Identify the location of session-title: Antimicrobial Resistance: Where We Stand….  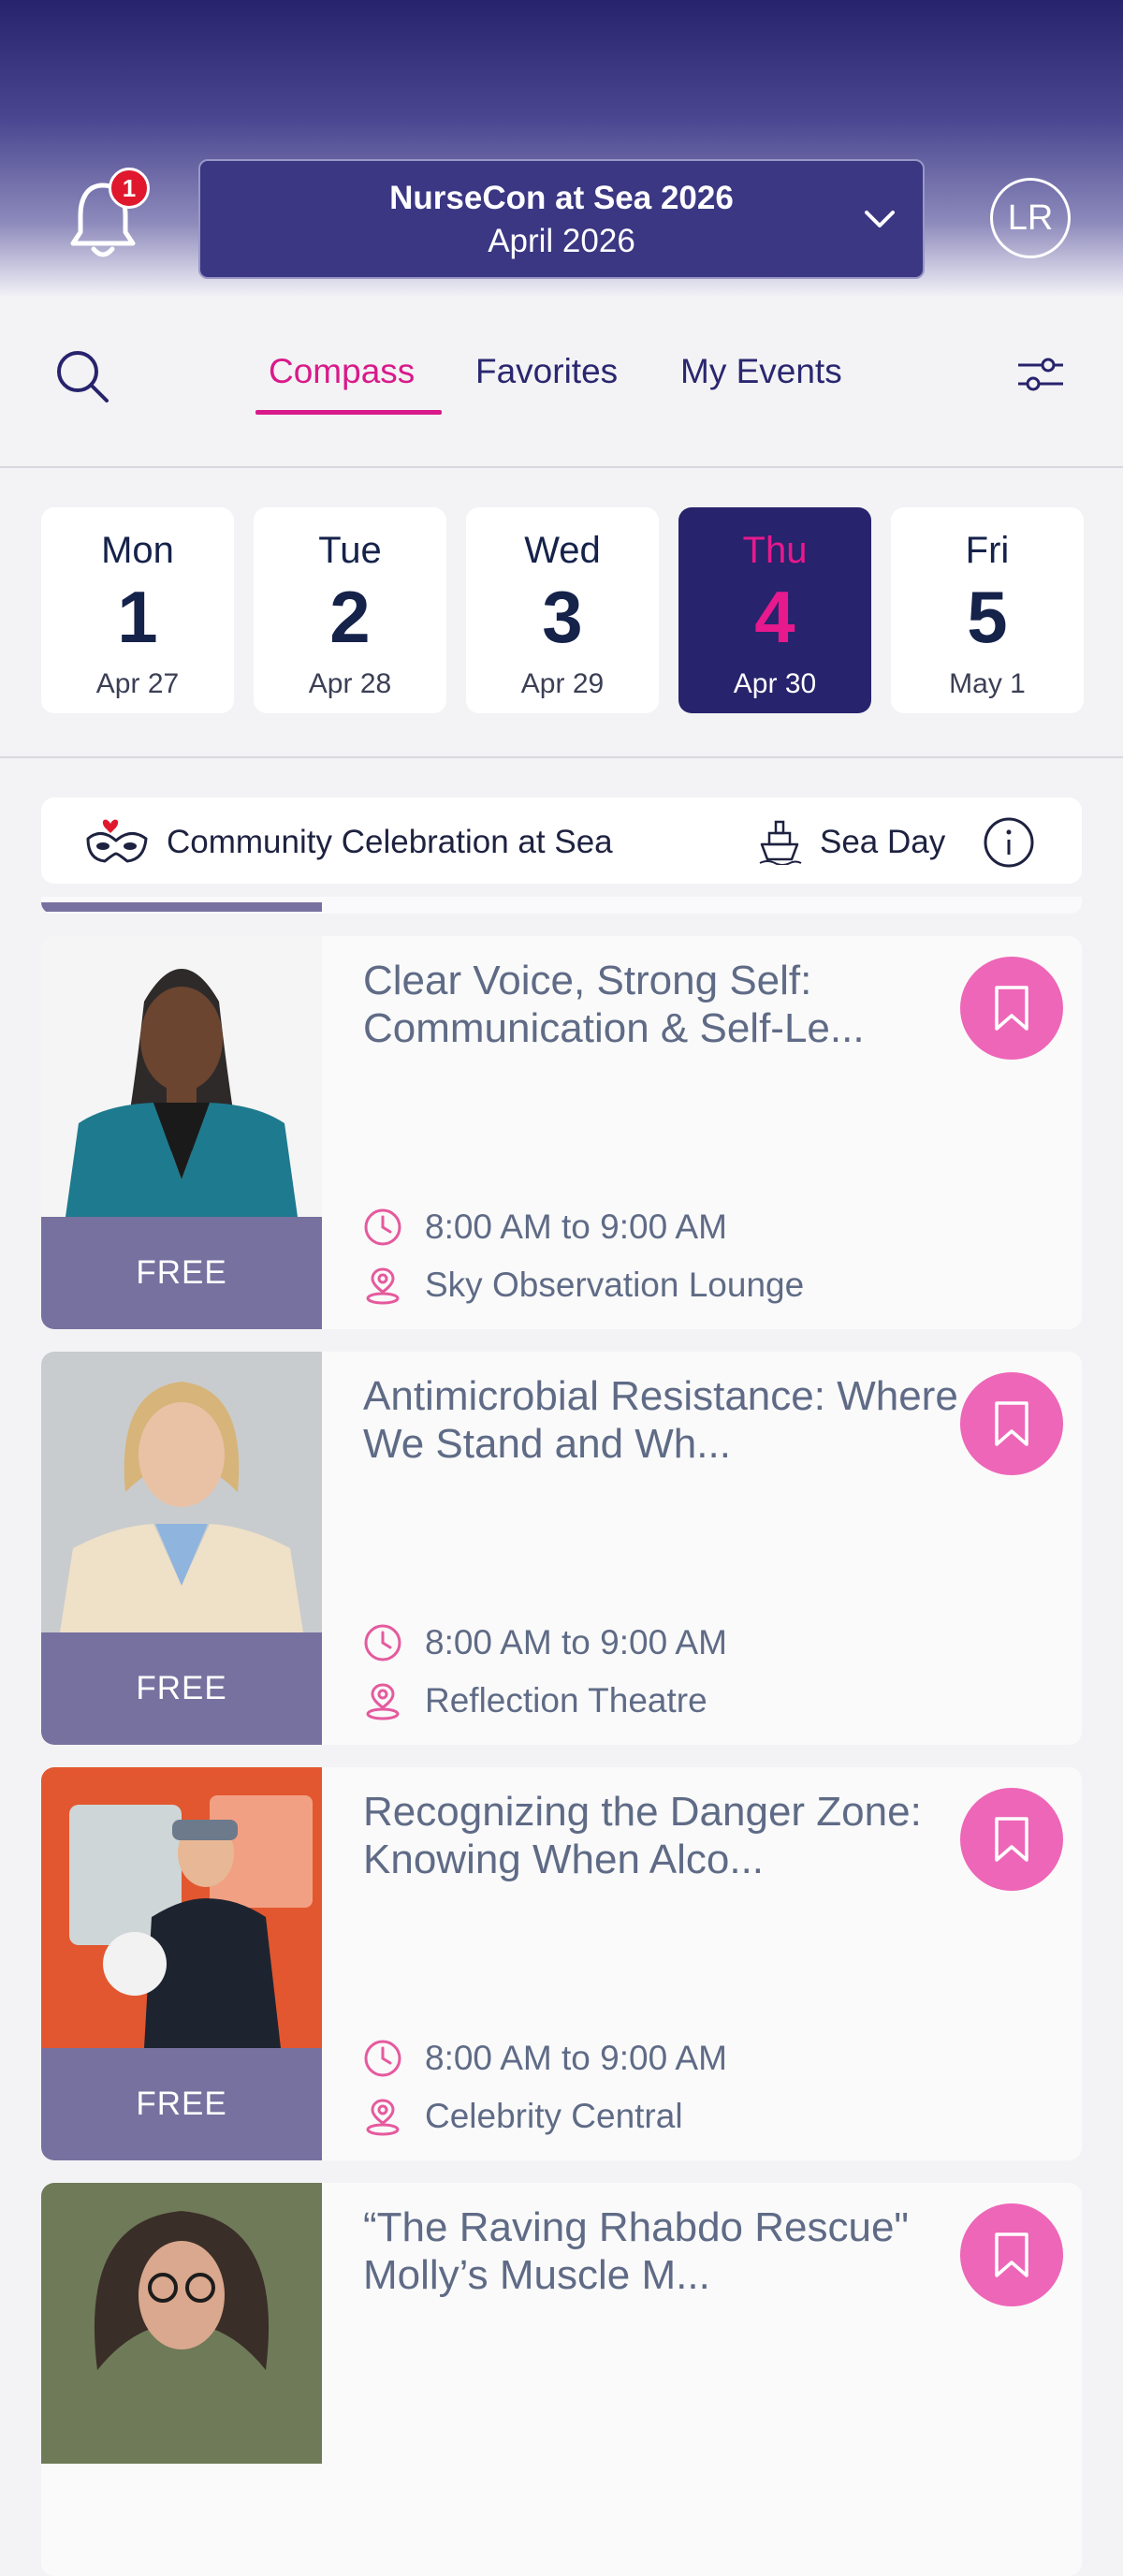
(662, 1420).